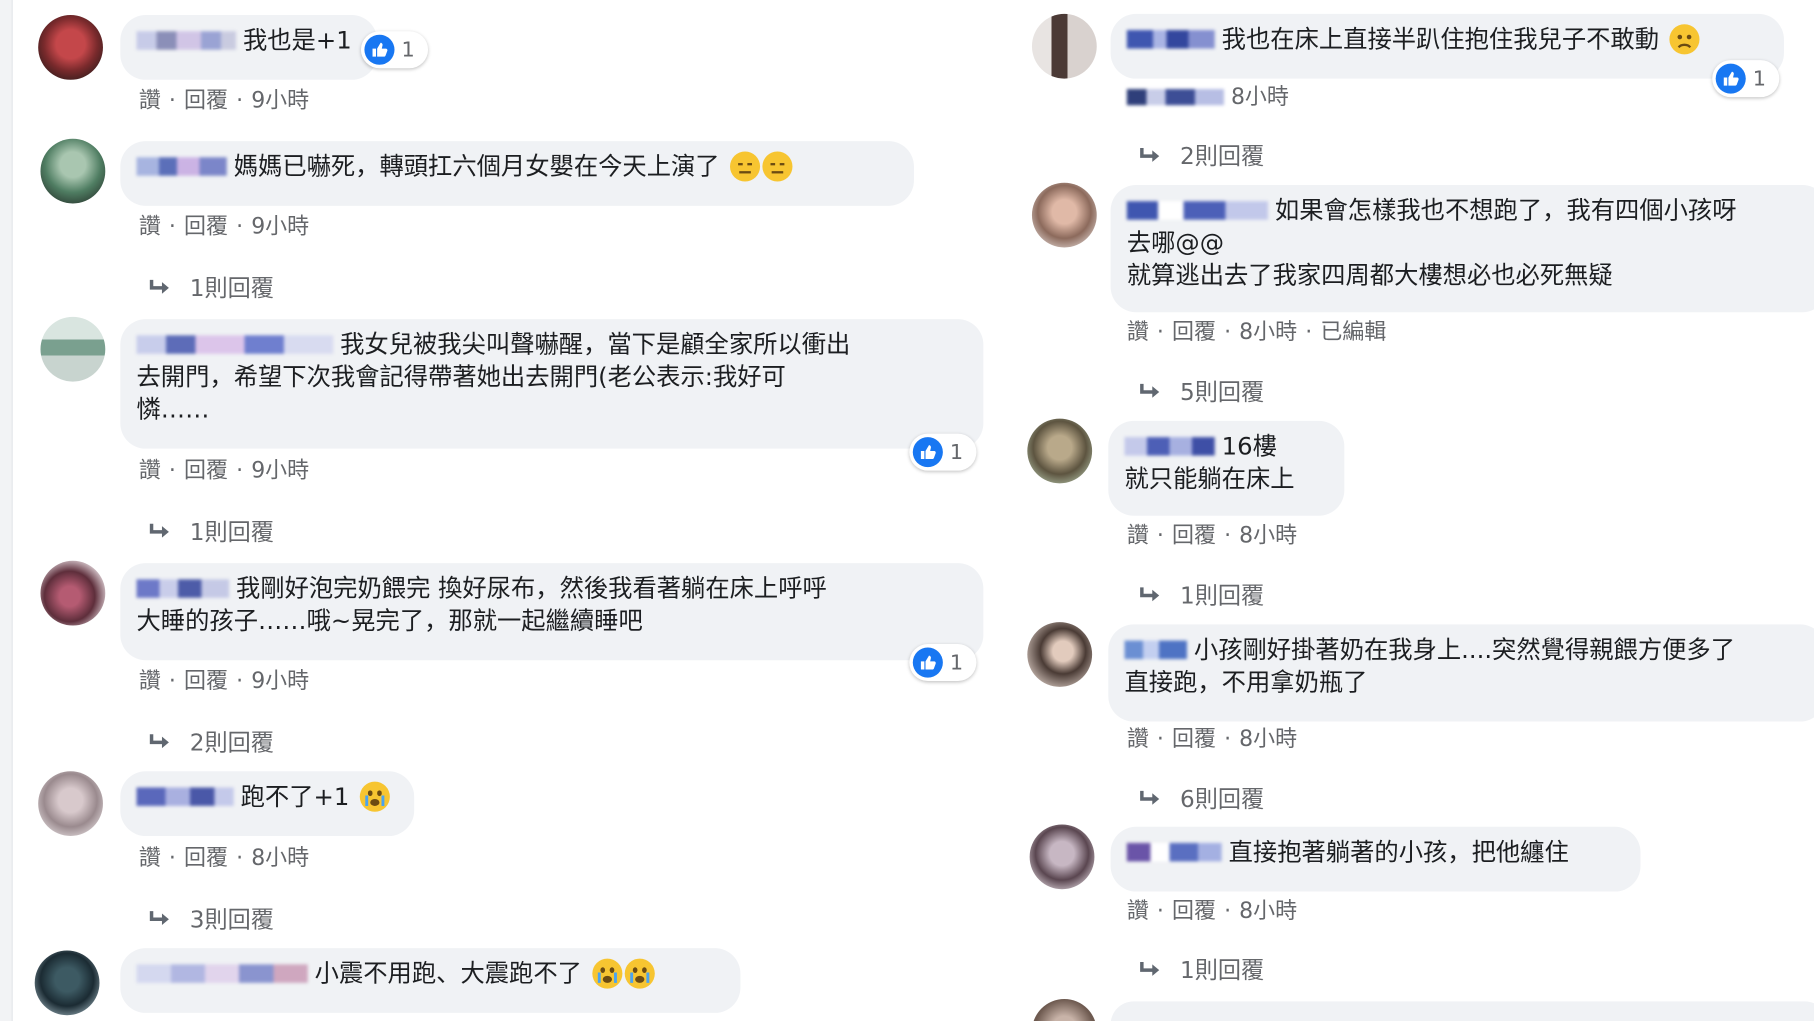  What do you see at coordinates (531, 588) in the screenshot?
I see `comment-text-line: 我剛好泡完奶餵完 換好尿布，然後我看著躺在床上呼呼` at bounding box center [531, 588].